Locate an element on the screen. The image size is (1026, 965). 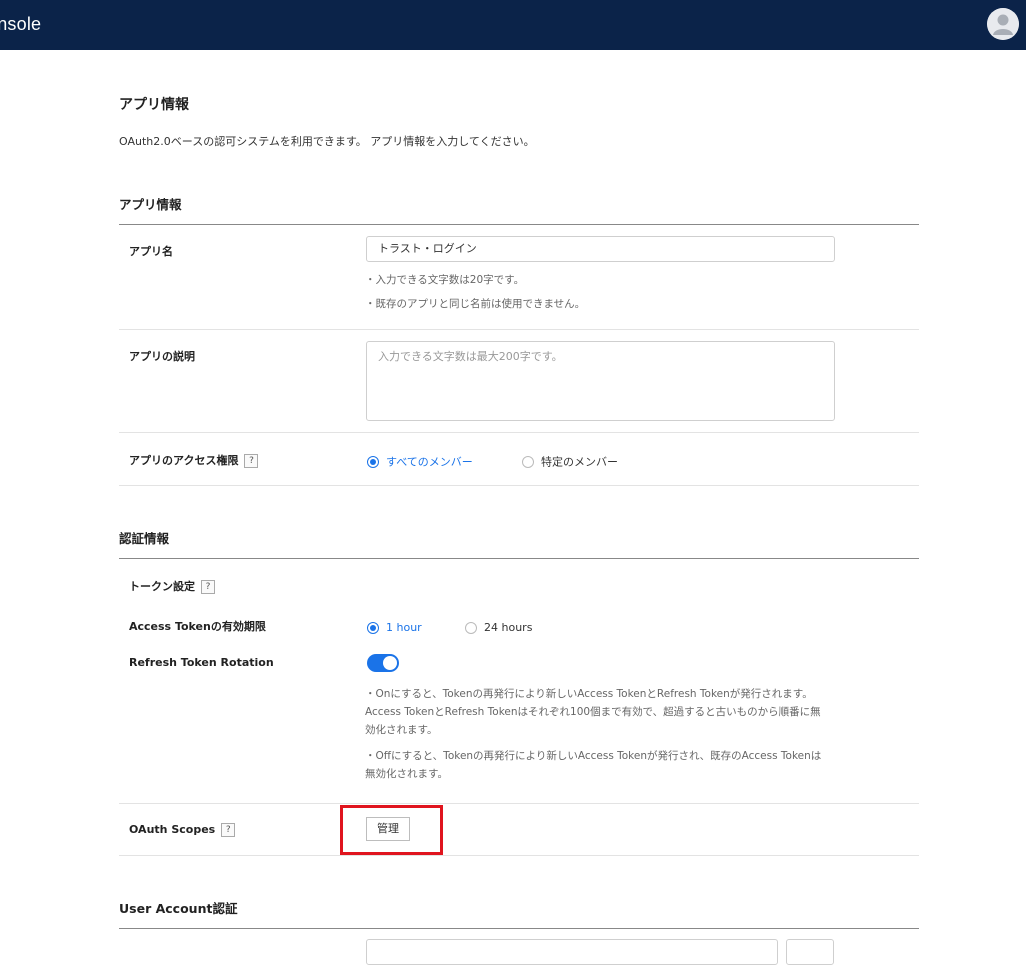
radio-label: 24 hours is located at coordinates (508, 627).